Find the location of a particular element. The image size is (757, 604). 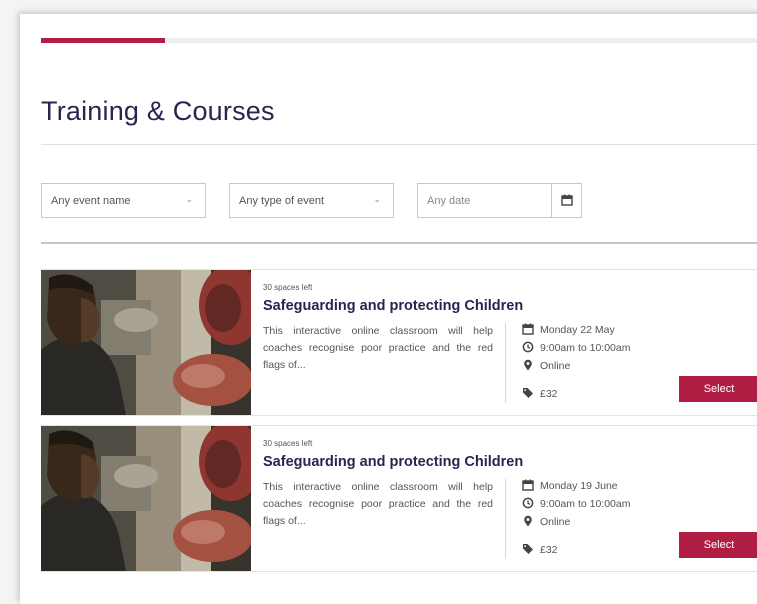

progress-fill is located at coordinates (103, 40).